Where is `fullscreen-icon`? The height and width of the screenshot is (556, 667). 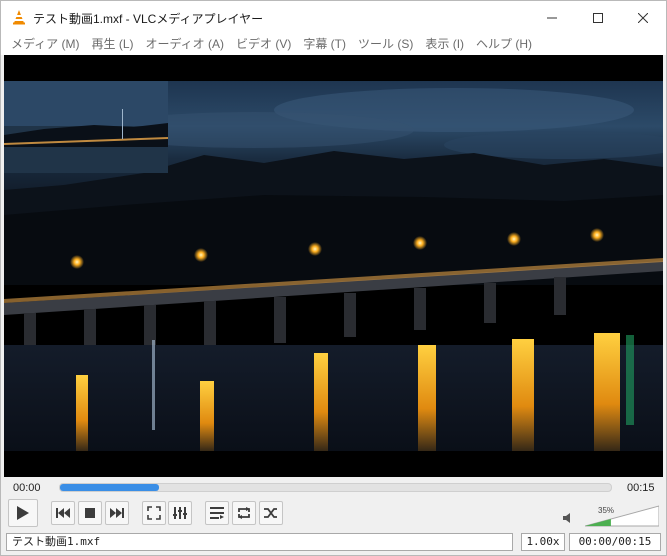
fullscreen-icon is located at coordinates (154, 513).